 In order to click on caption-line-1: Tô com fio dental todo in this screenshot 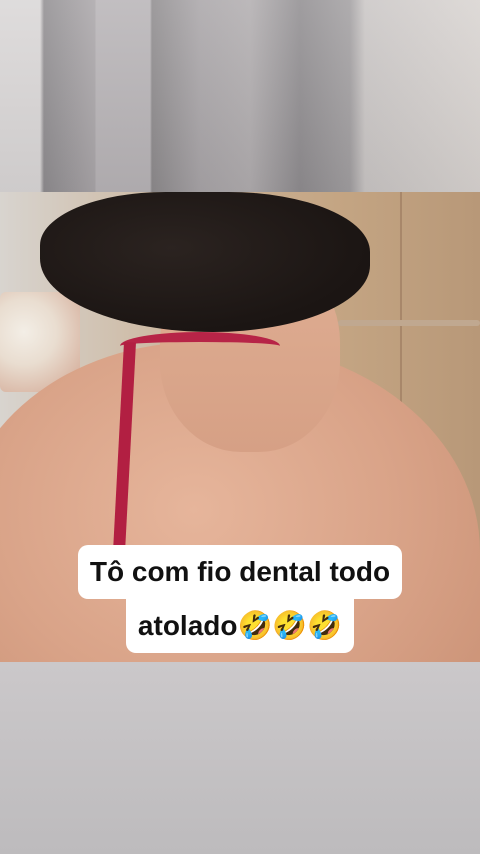, I will do `click(240, 572)`.